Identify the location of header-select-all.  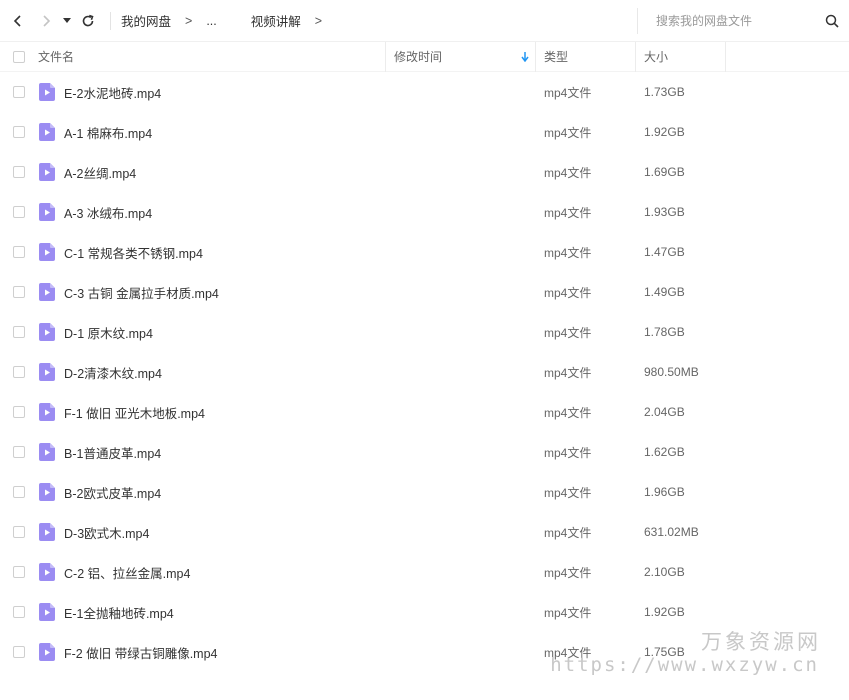
(15, 57).